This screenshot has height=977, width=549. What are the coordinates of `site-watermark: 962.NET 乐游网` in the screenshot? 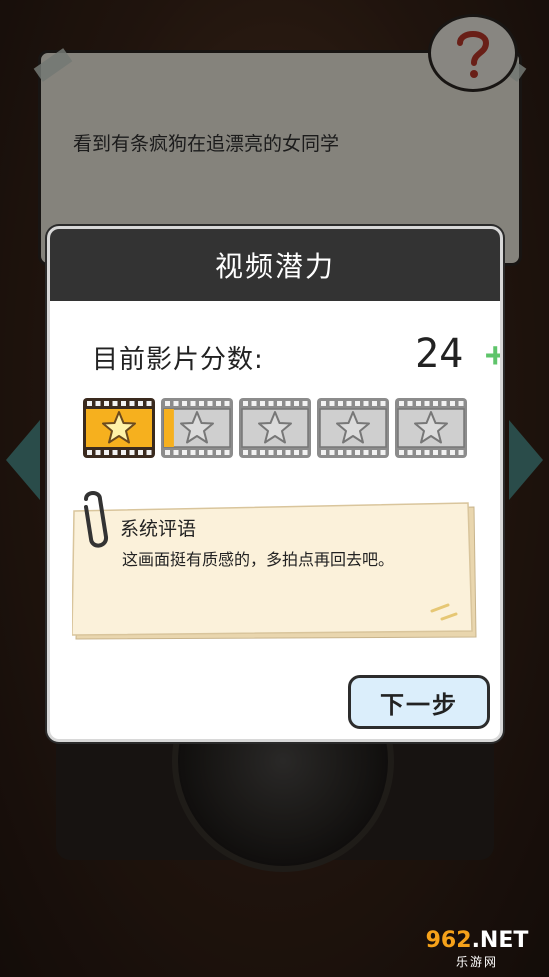 It's located at (477, 949).